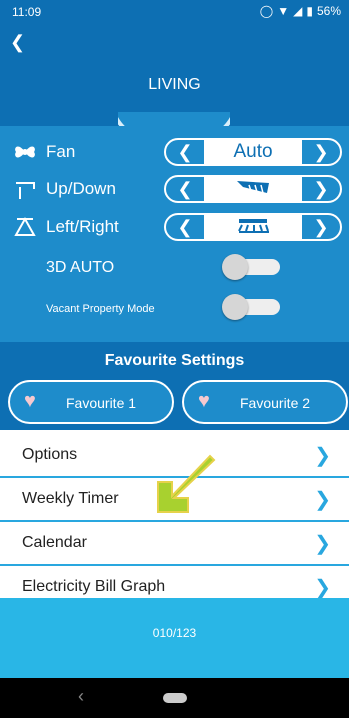 The width and height of the screenshot is (349, 718). I want to click on menu-item-calendar: Calendar ❯, so click(174, 544).